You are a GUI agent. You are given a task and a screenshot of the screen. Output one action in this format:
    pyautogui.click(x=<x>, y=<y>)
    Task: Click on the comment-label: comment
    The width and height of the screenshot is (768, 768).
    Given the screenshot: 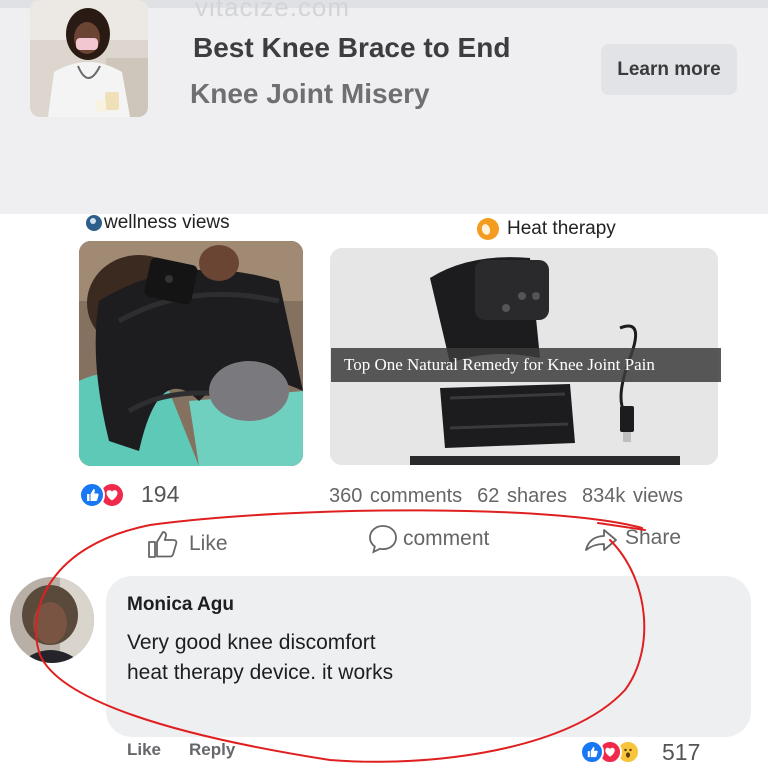 What is the action you would take?
    pyautogui.click(x=446, y=538)
    